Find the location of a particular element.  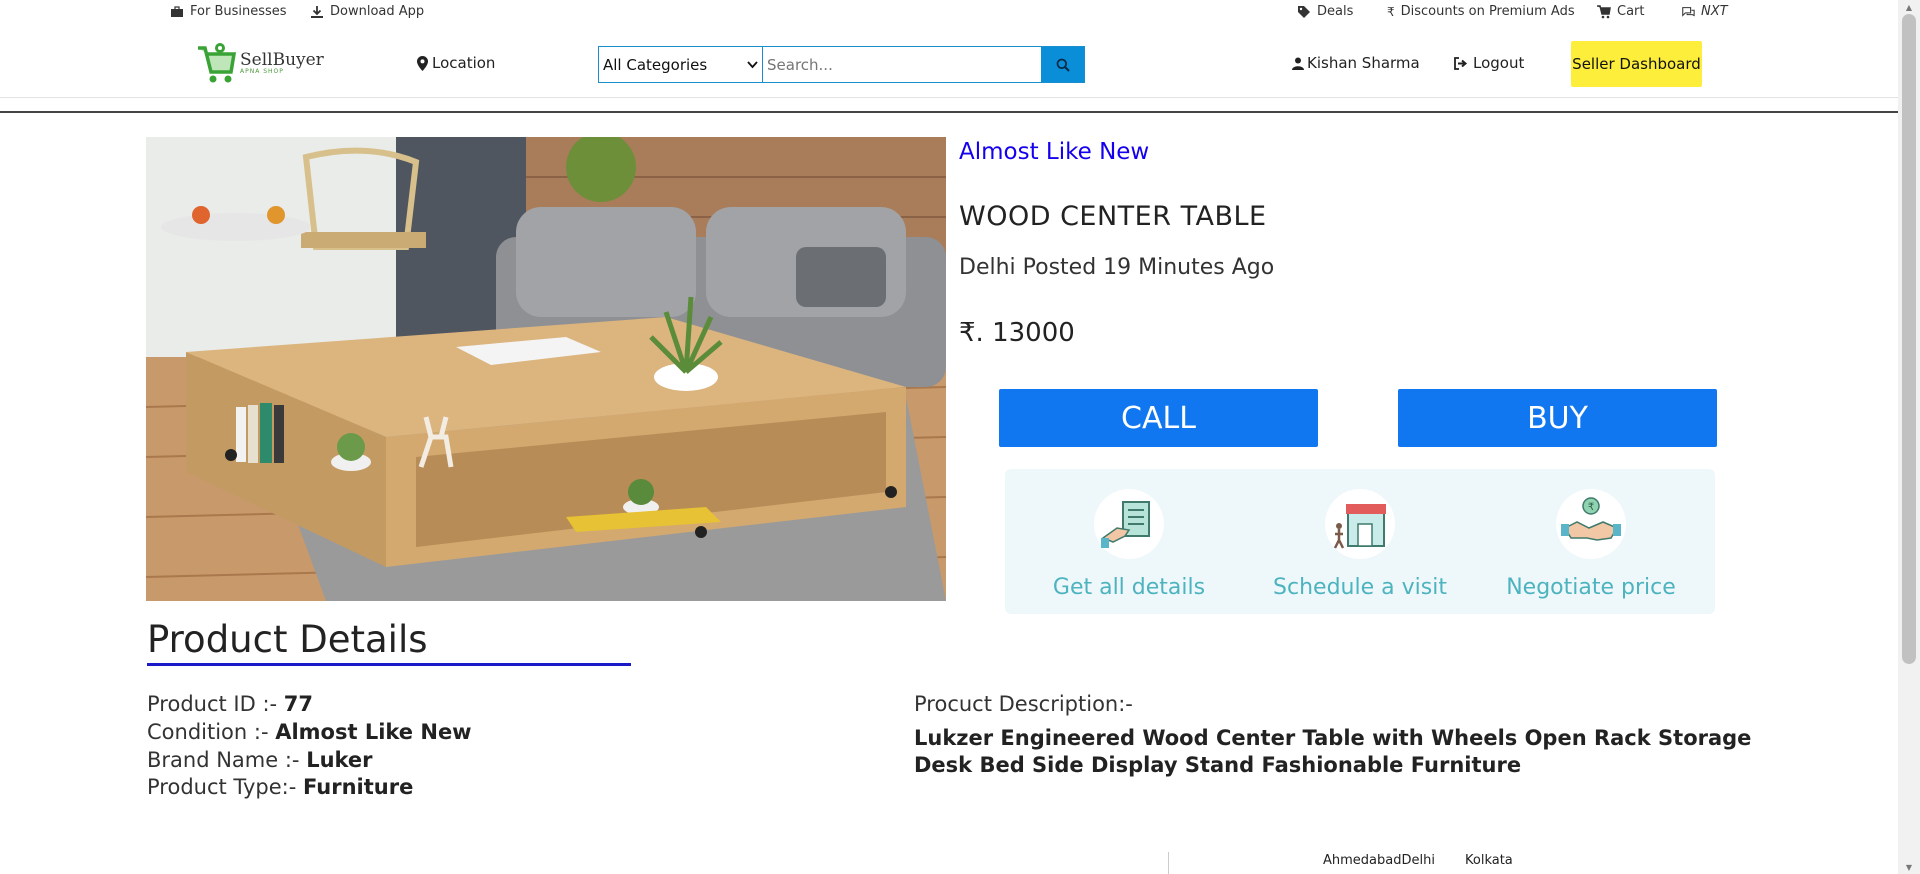

search-bar: All Categories is located at coordinates (841, 64).